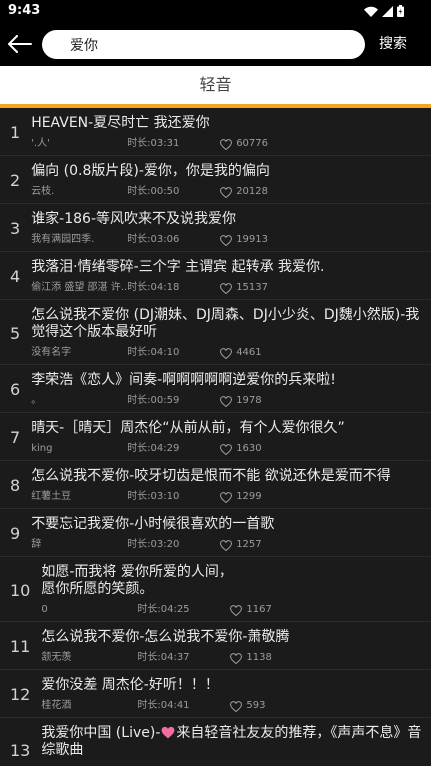  What do you see at coordinates (15, 485) in the screenshot?
I see `result-index: 8` at bounding box center [15, 485].